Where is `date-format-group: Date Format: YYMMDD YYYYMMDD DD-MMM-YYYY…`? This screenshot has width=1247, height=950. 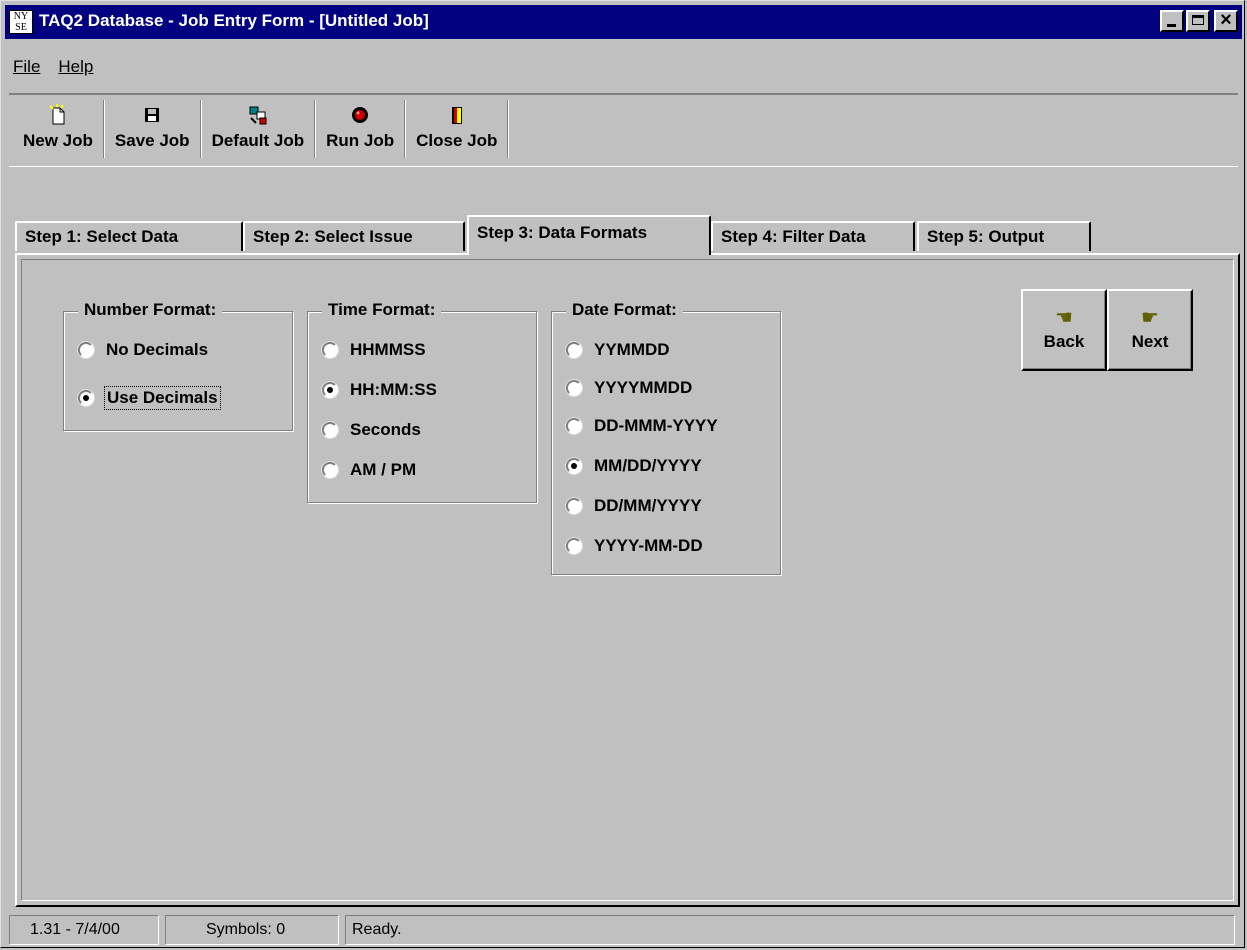
date-format-group: Date Format: YYMMDD YYYYMMDD DD-MMM-YYYY… is located at coordinates (666, 437).